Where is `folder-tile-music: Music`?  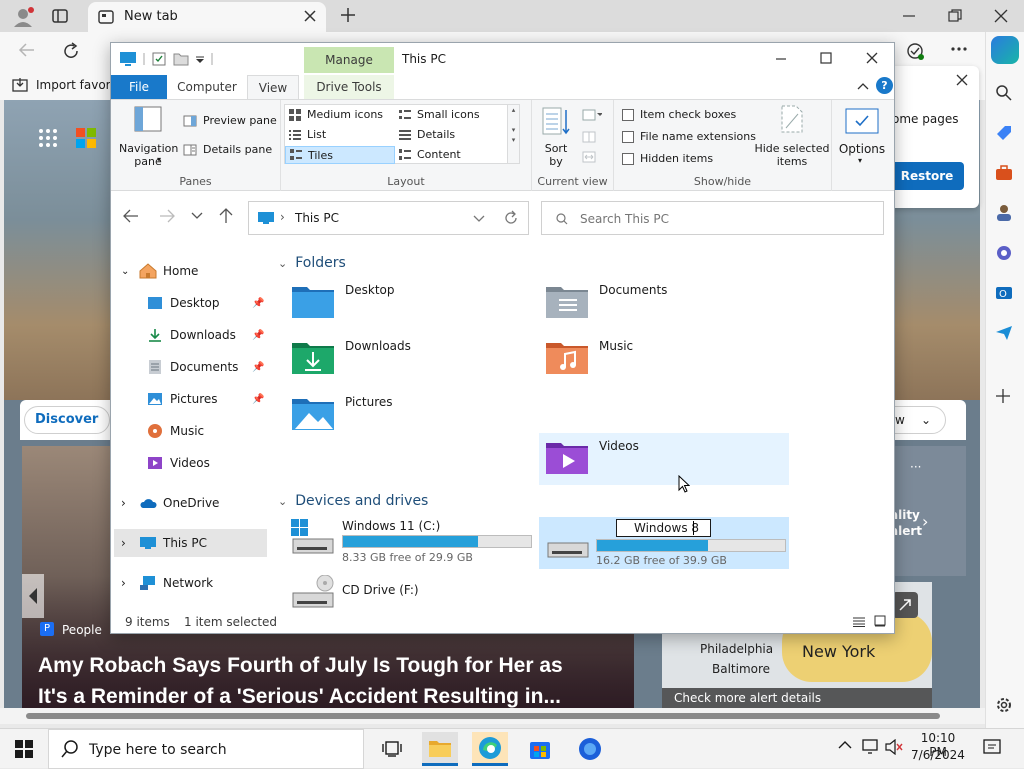
folder-tile-music: Music is located at coordinates (589, 357).